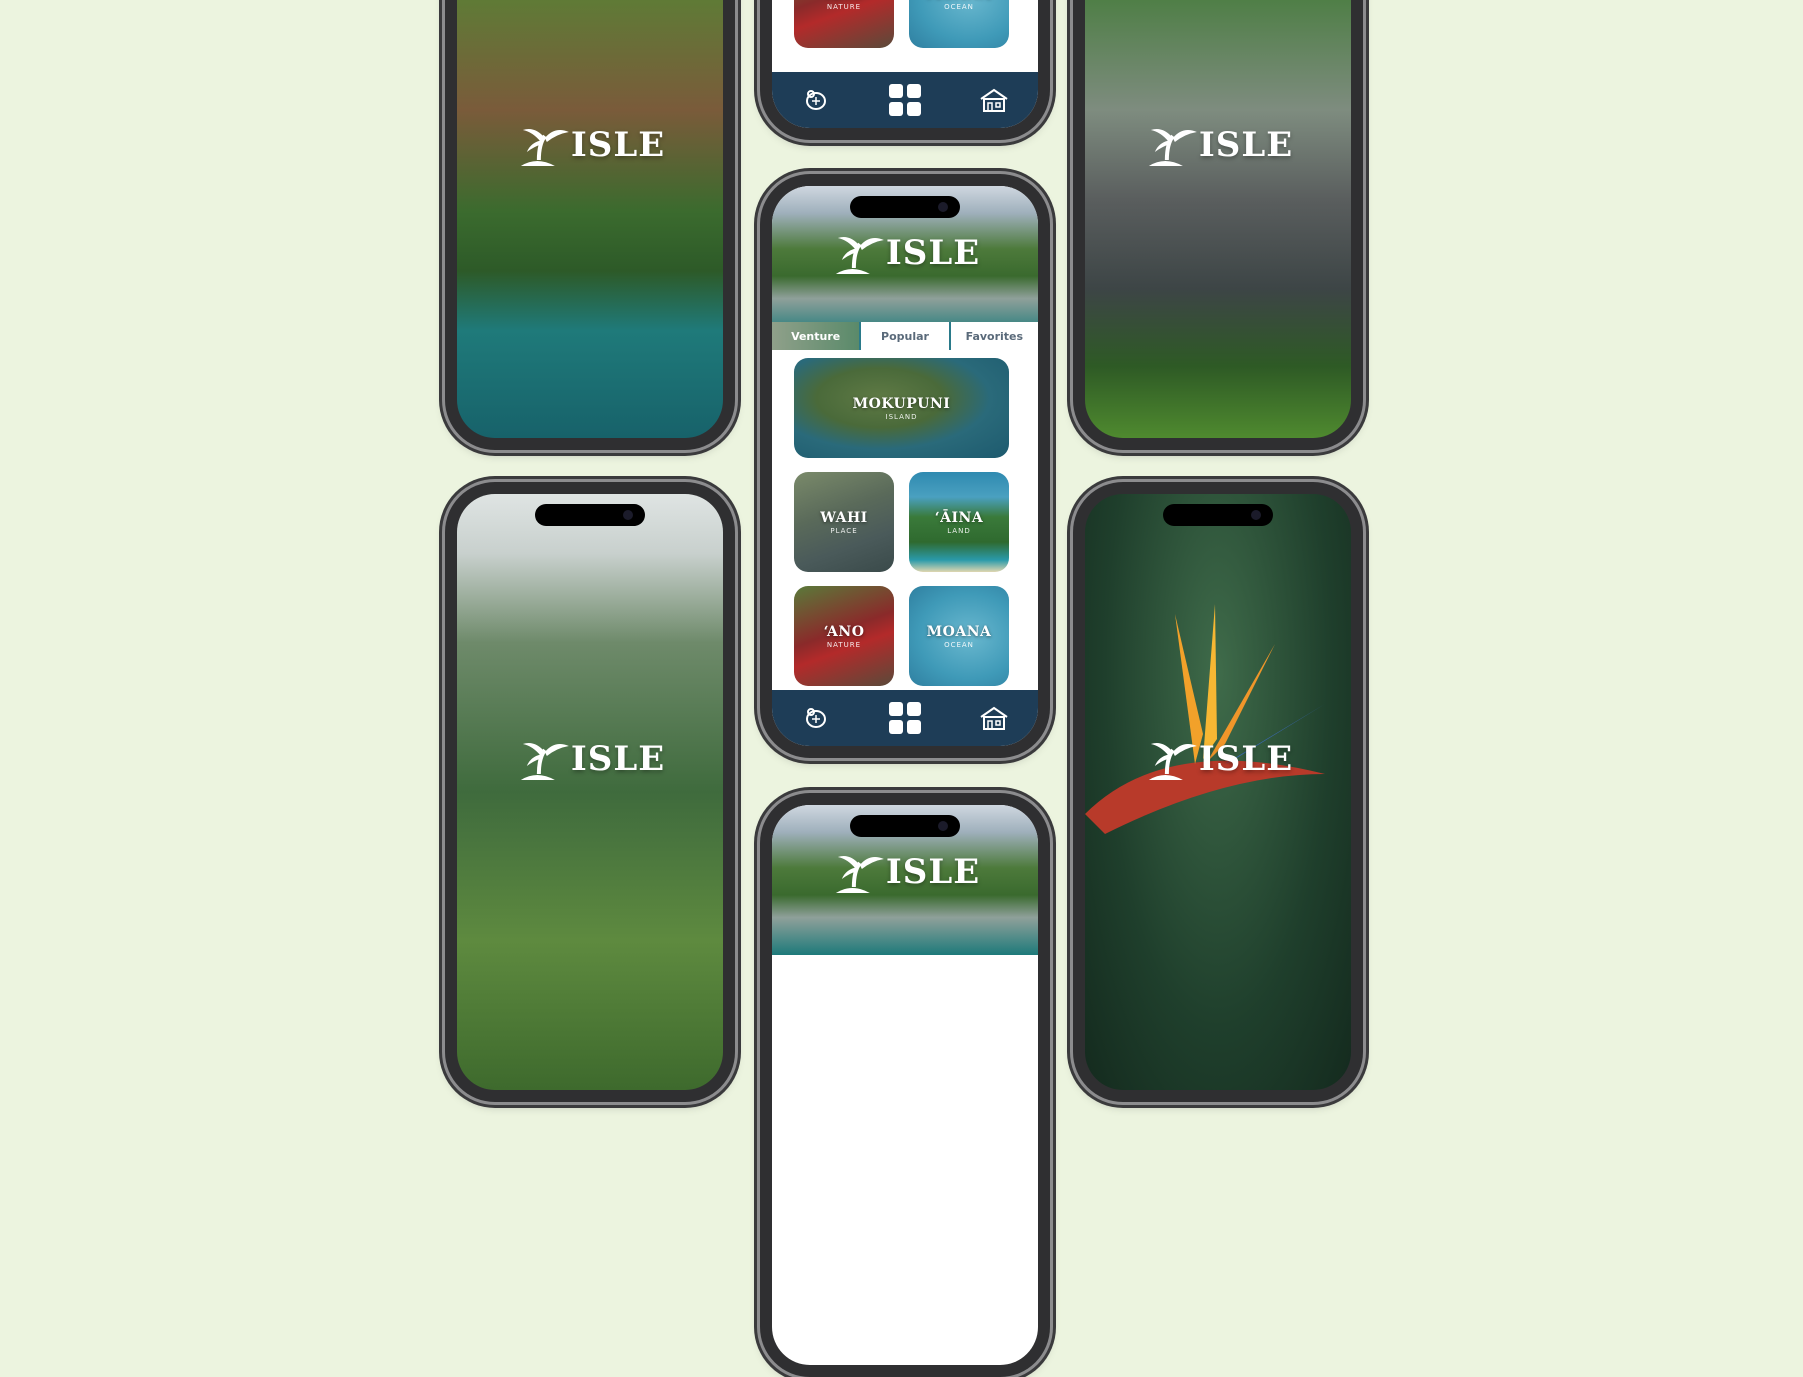  I want to click on phone-splash-valley: ISLE, so click(590, 792).